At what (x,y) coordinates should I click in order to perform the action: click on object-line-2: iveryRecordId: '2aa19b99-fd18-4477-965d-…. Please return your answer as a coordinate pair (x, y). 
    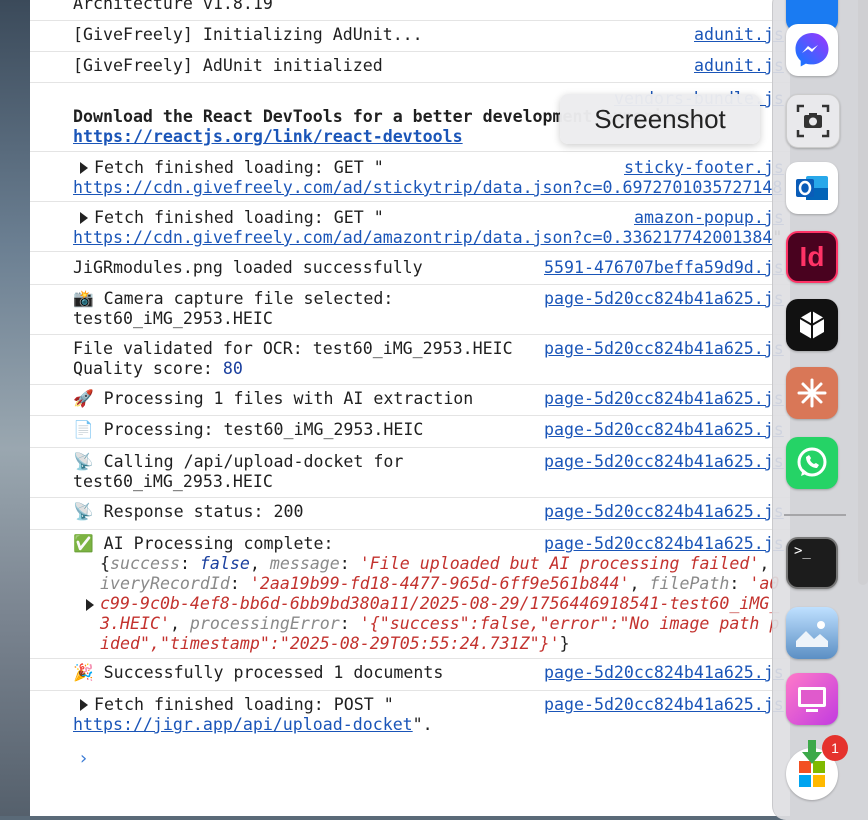
    Looking at the image, I should click on (440, 583).